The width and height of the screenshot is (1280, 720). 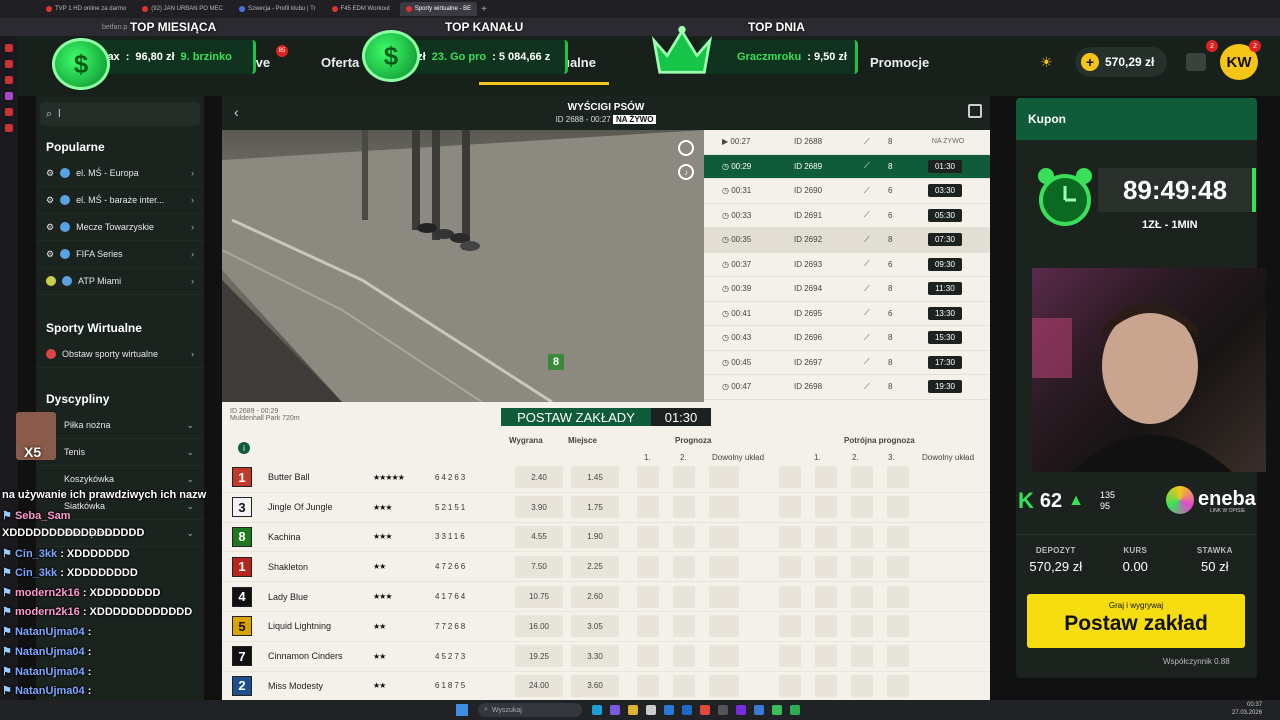 What do you see at coordinates (340, 62) in the screenshot?
I see `nav-offers: Oferta` at bounding box center [340, 62].